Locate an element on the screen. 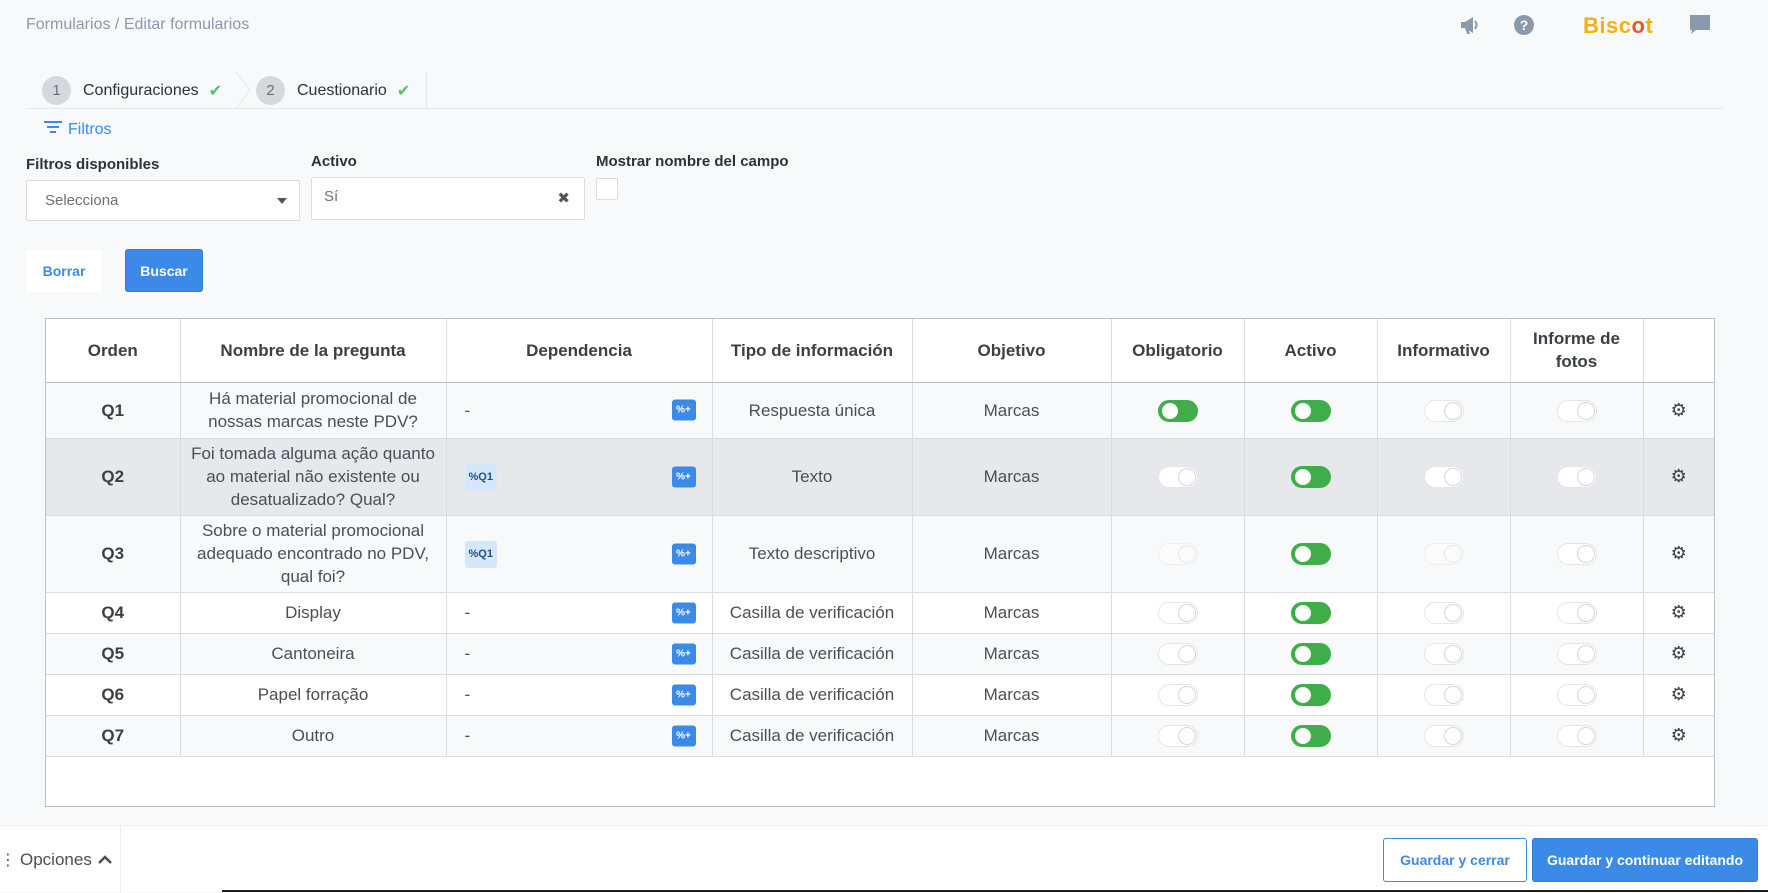  search-button: Buscar is located at coordinates (164, 270).